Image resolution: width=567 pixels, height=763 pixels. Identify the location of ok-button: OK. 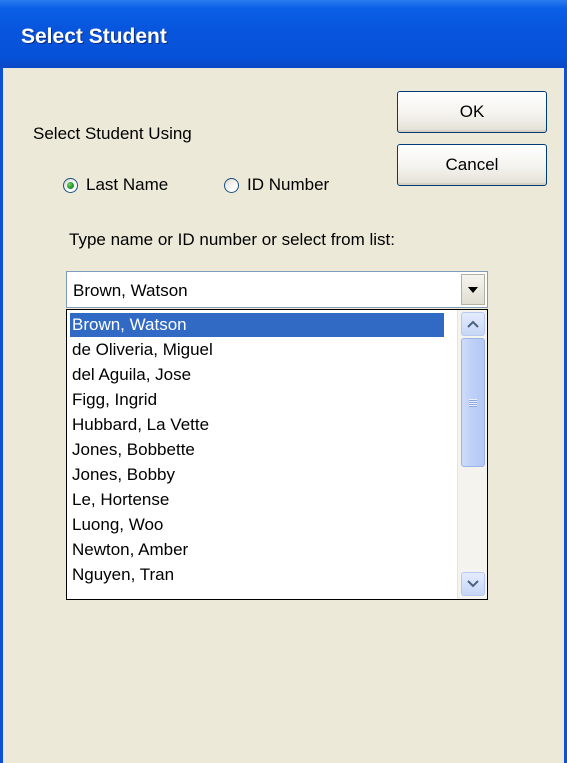
(472, 112).